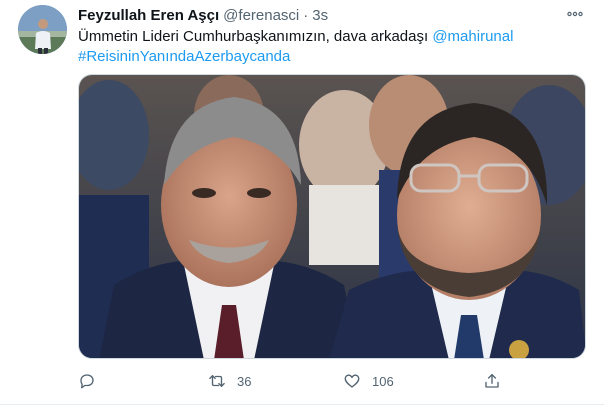 This screenshot has width=604, height=408. I want to click on like-button: 106, so click(368, 381).